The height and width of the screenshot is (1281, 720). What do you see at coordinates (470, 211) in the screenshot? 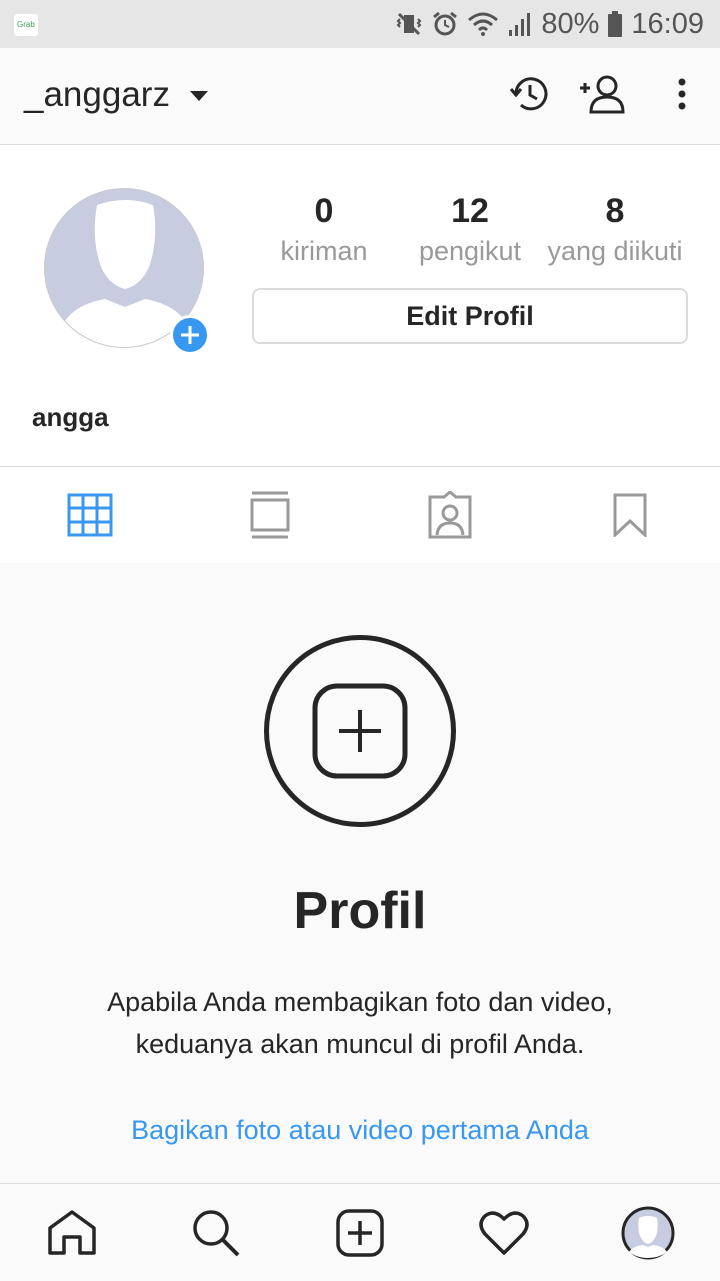
I see `stat-value: 12` at bounding box center [470, 211].